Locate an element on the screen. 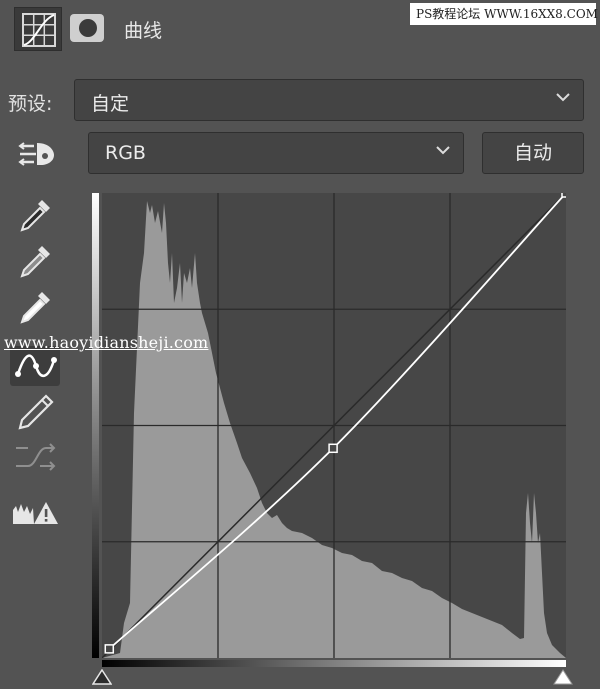  gray-point-eyedropper-icon is located at coordinates (35, 262).